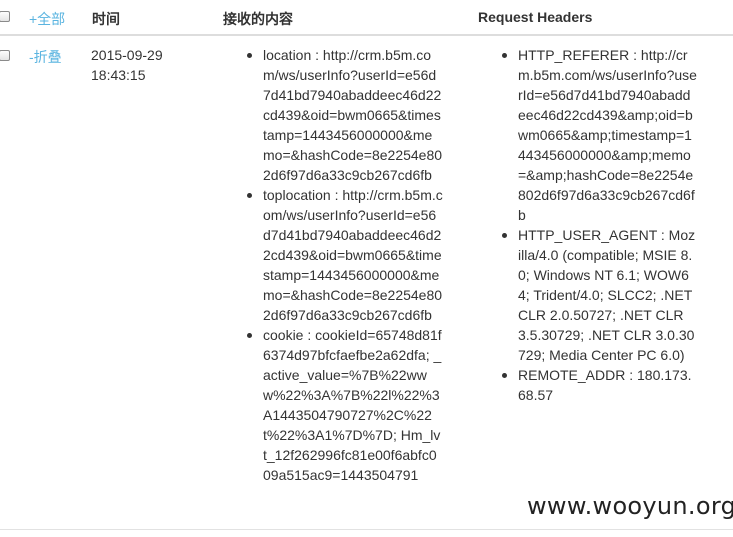 This screenshot has width=733, height=537. What do you see at coordinates (366, 18) in the screenshot?
I see `table-header: +全部 时间 接收的内容 Request Headers` at bounding box center [366, 18].